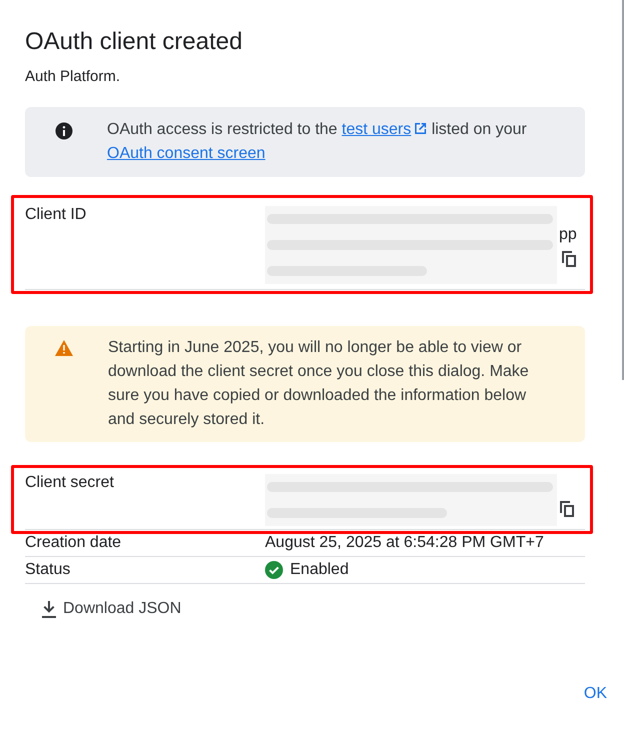 This screenshot has height=729, width=624. I want to click on dialog-subtitle: Auth Platform., so click(73, 76).